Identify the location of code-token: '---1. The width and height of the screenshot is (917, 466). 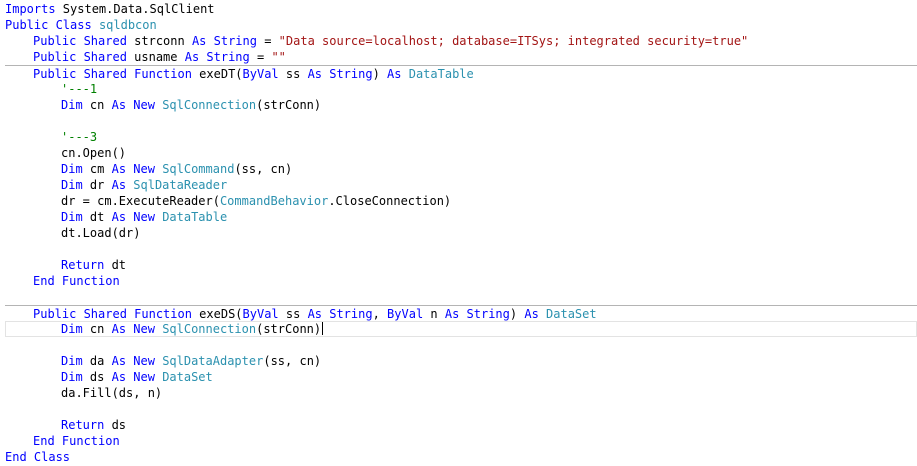
(79, 89).